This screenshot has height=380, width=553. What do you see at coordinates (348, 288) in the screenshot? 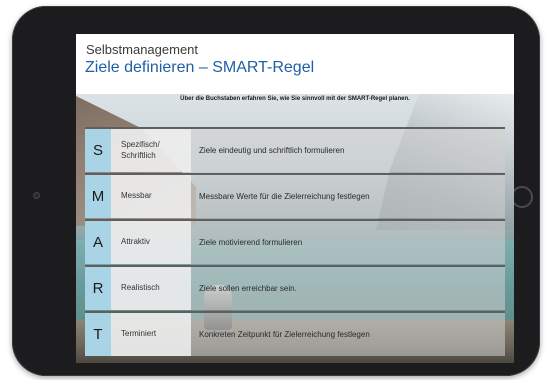
I see `row-description: Ziele sollen erreichbar sein.` at bounding box center [348, 288].